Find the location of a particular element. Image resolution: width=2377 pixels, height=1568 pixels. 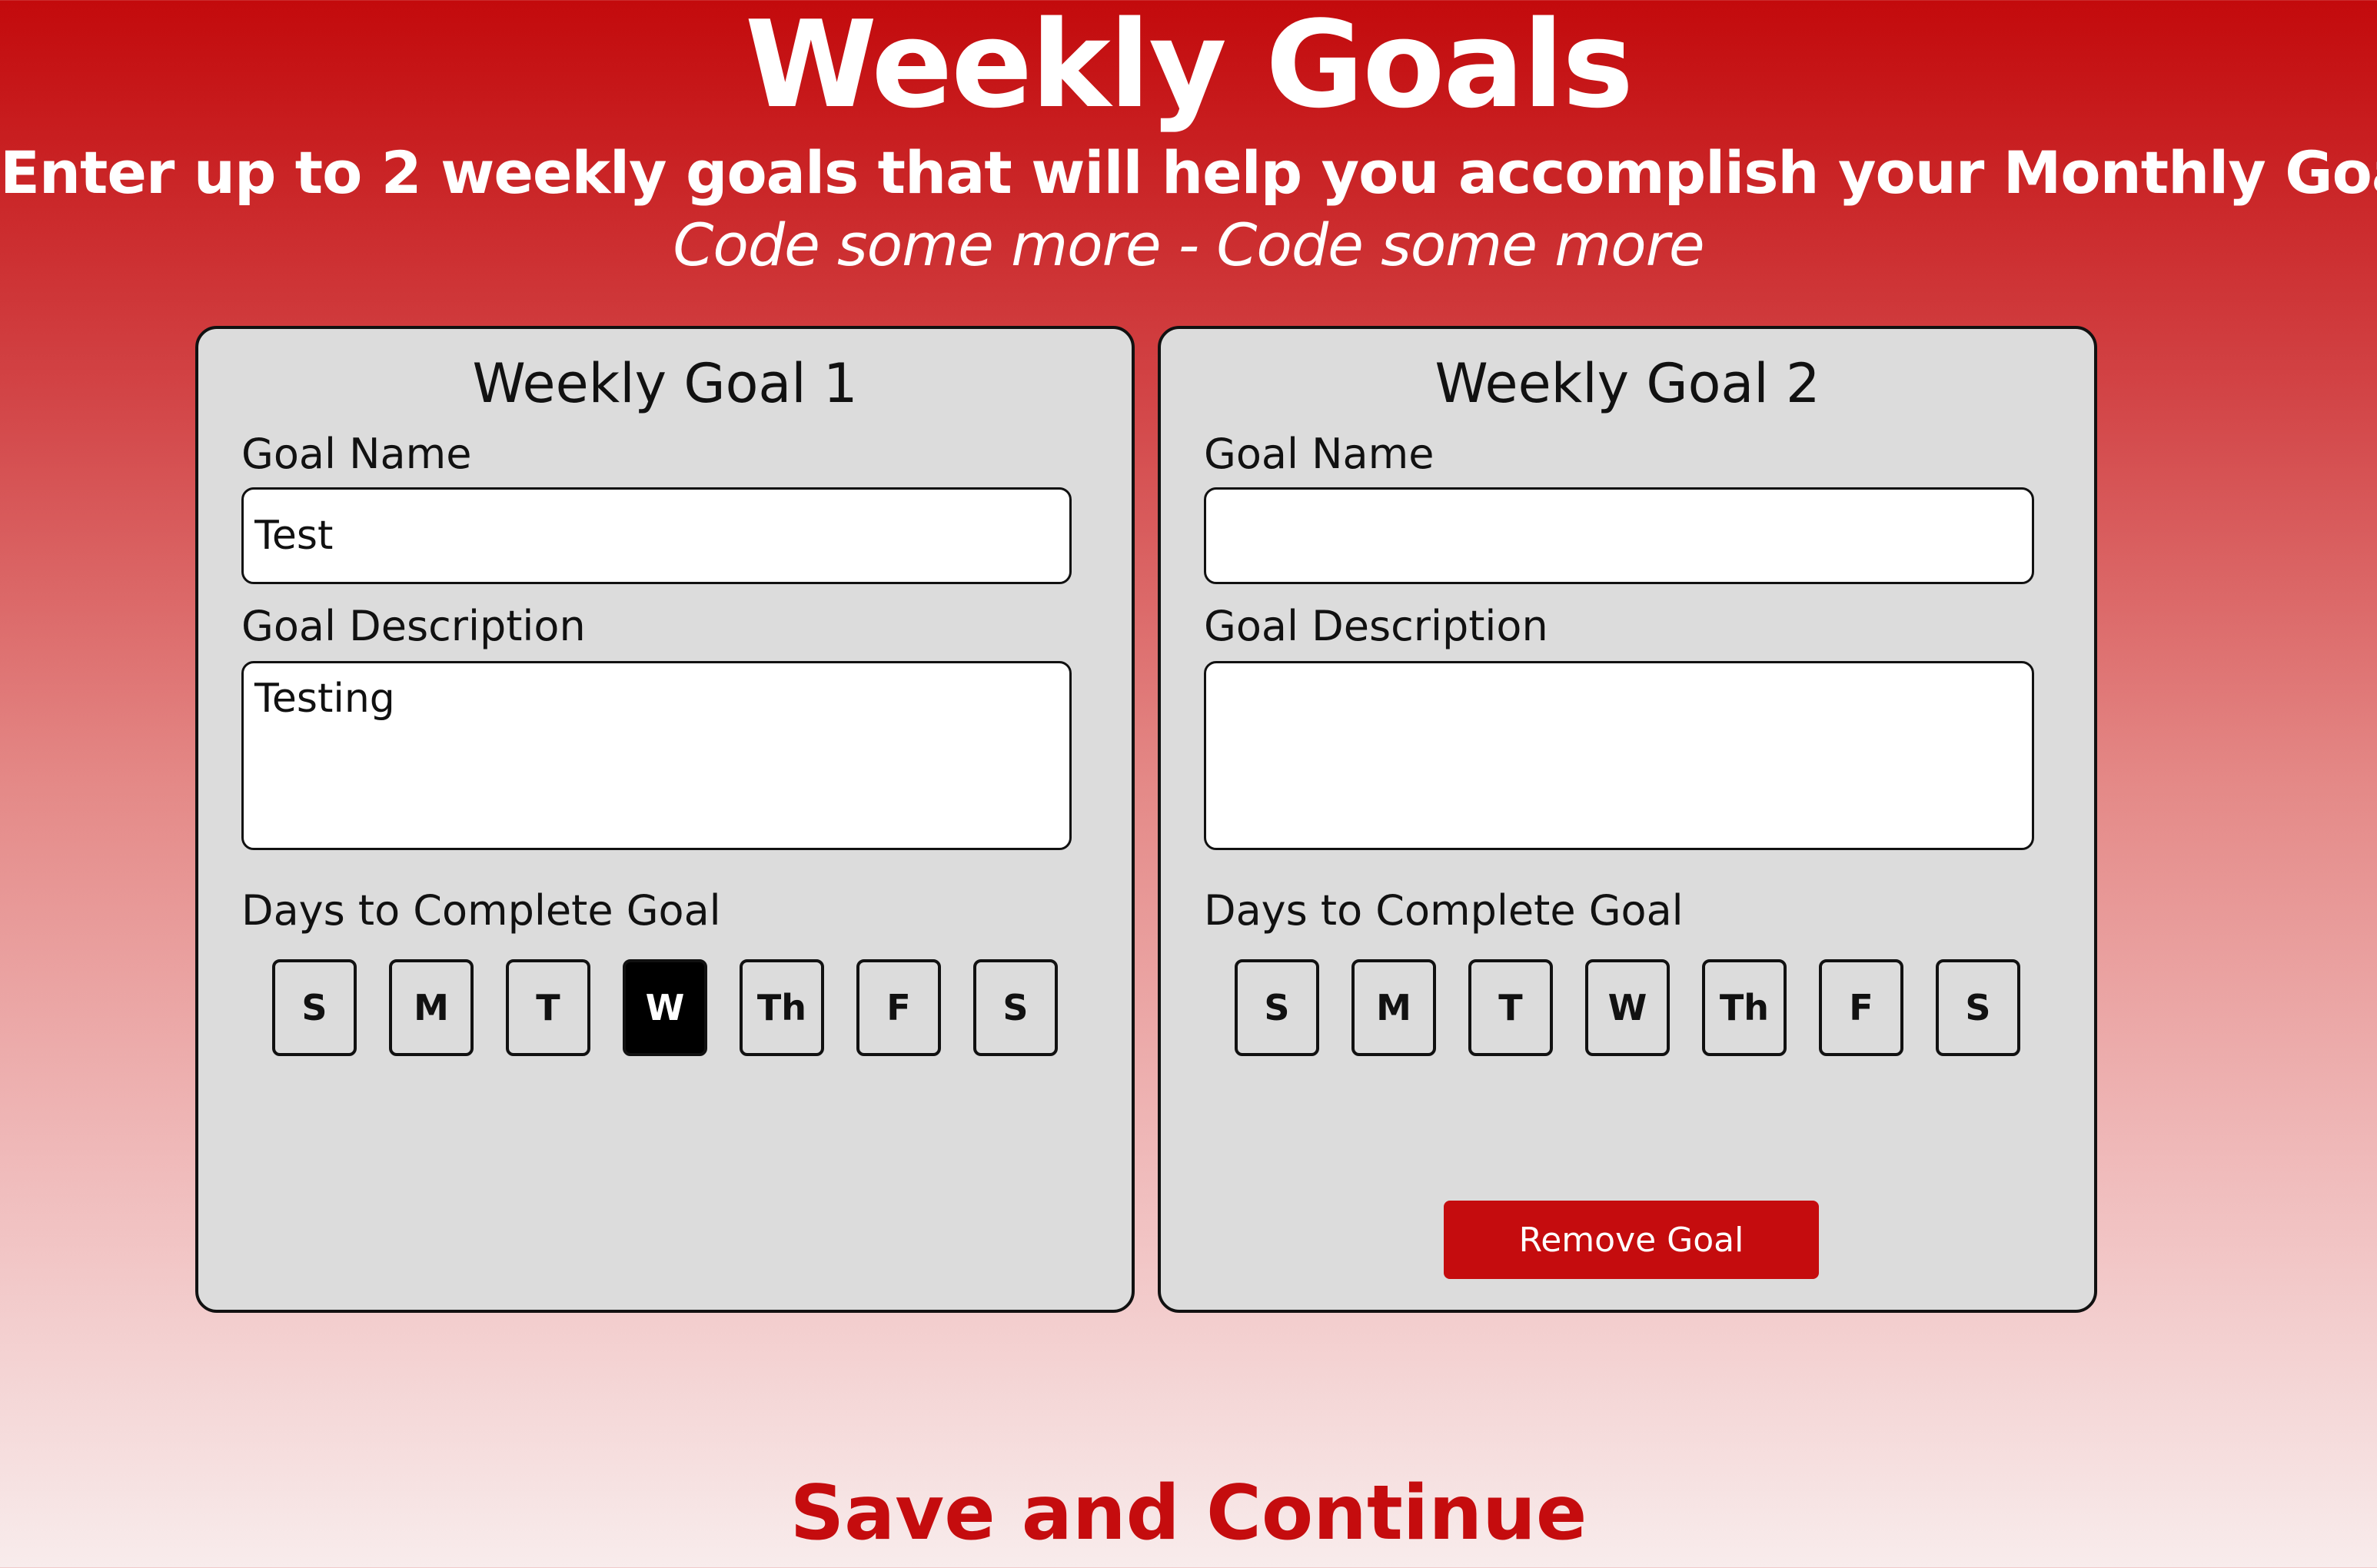

page-title: Weekly Goals is located at coordinates (1189, 67).